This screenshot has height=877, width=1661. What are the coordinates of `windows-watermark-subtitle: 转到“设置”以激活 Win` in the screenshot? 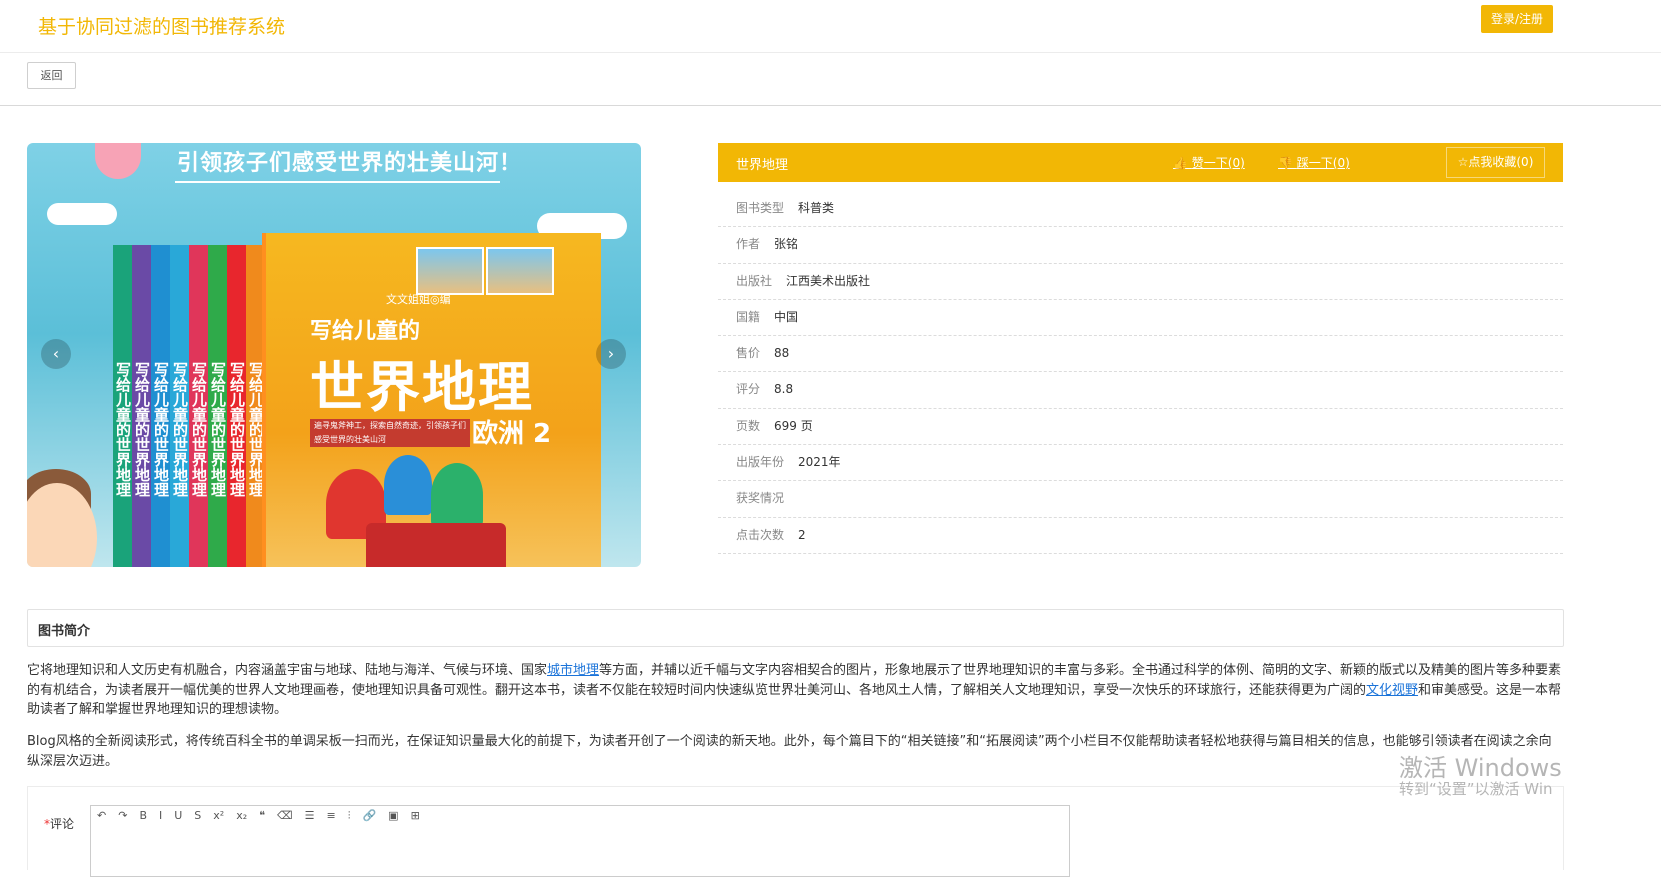 It's located at (1476, 789).